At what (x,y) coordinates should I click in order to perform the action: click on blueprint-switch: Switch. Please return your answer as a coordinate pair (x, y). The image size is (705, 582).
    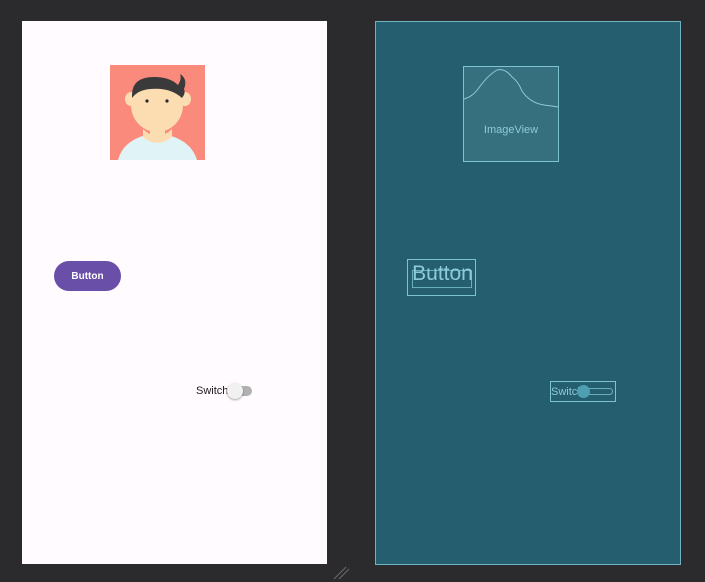
    Looking at the image, I should click on (583, 391).